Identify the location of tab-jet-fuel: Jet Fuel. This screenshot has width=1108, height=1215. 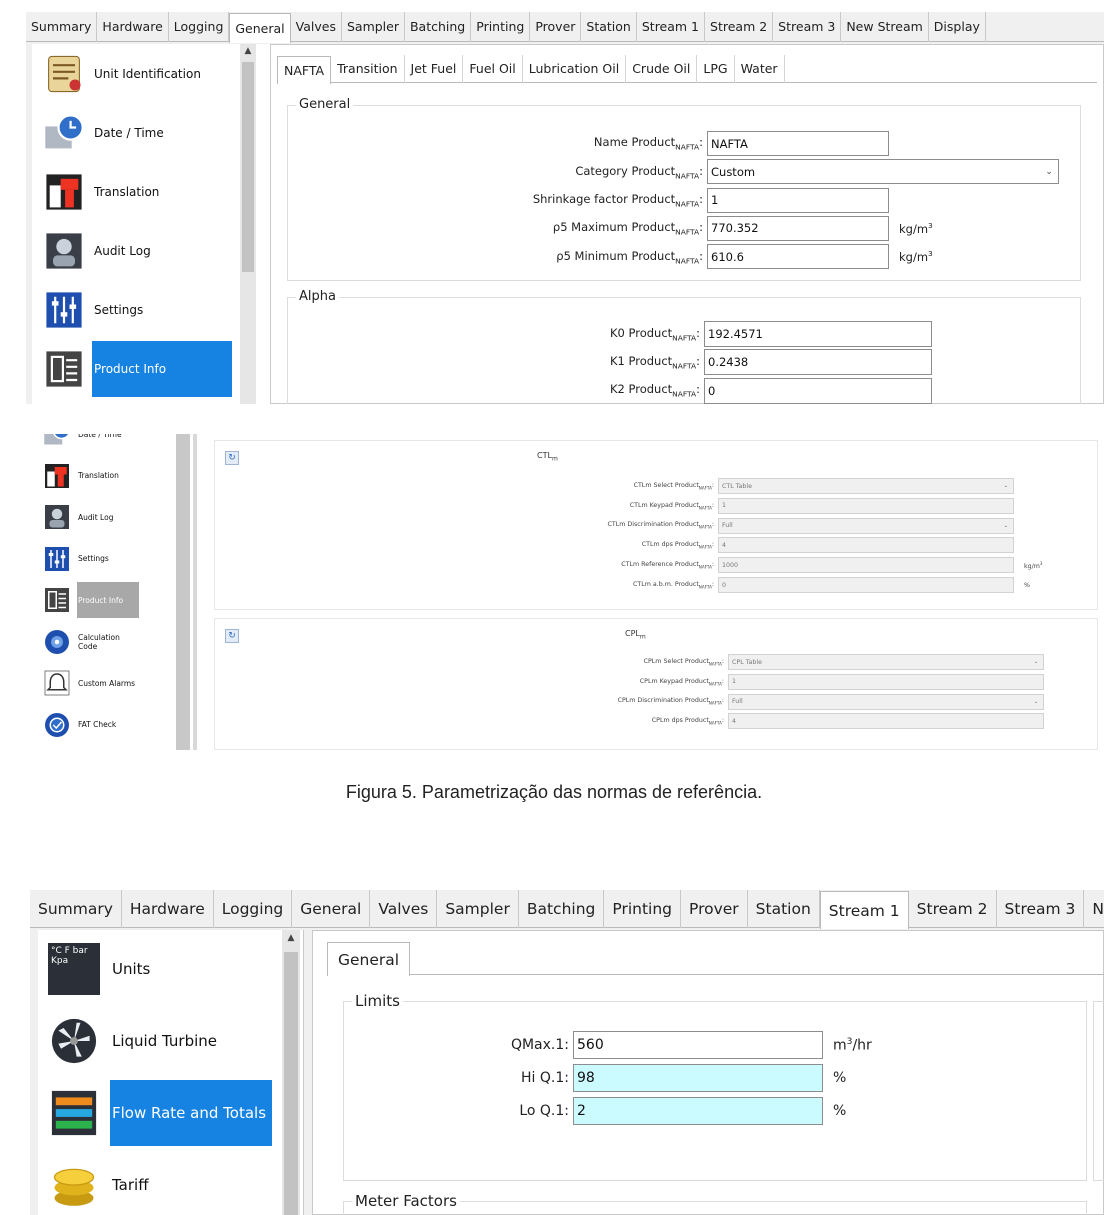
(434, 69).